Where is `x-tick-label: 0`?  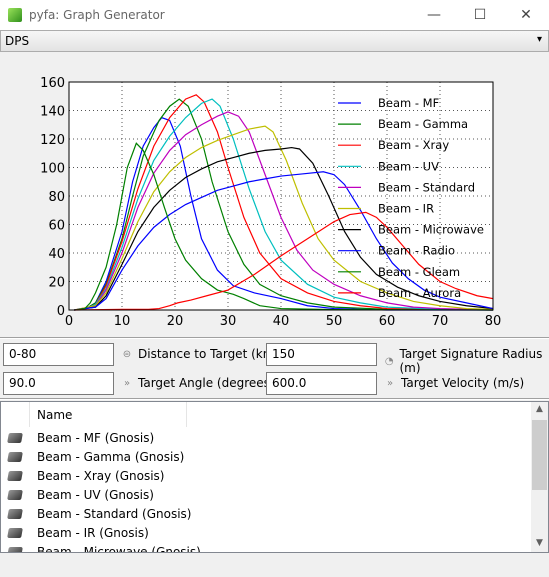
x-tick-label: 0 is located at coordinates (69, 321).